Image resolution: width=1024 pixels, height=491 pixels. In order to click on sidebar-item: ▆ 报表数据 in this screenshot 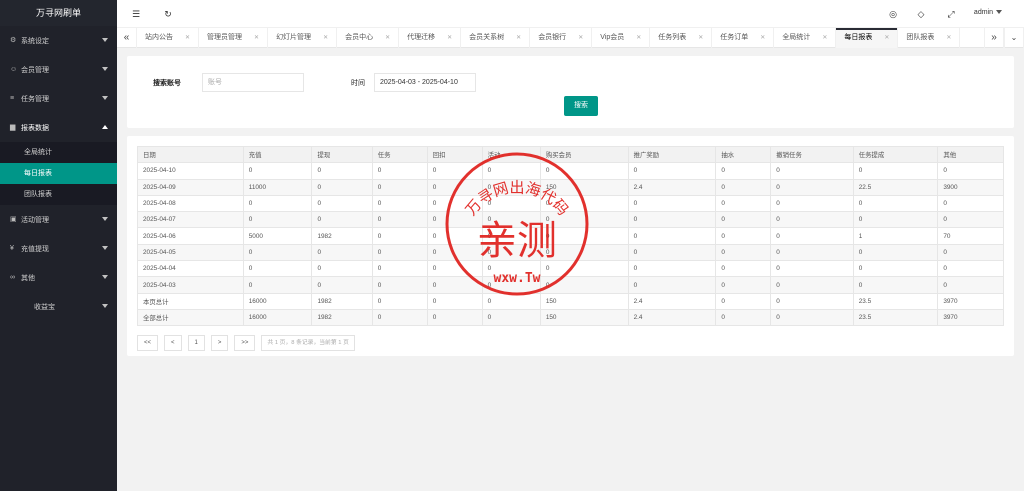, I will do `click(58, 127)`.